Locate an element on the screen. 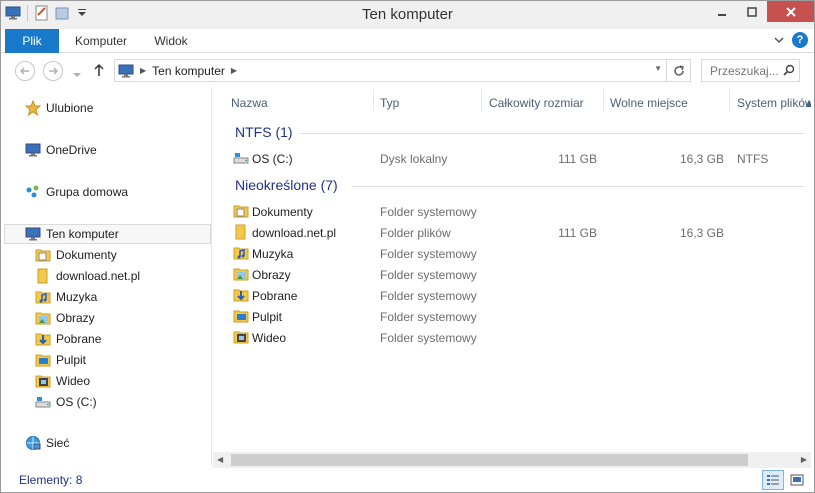 This screenshot has width=815, height=493. search-input is located at coordinates (747, 70).